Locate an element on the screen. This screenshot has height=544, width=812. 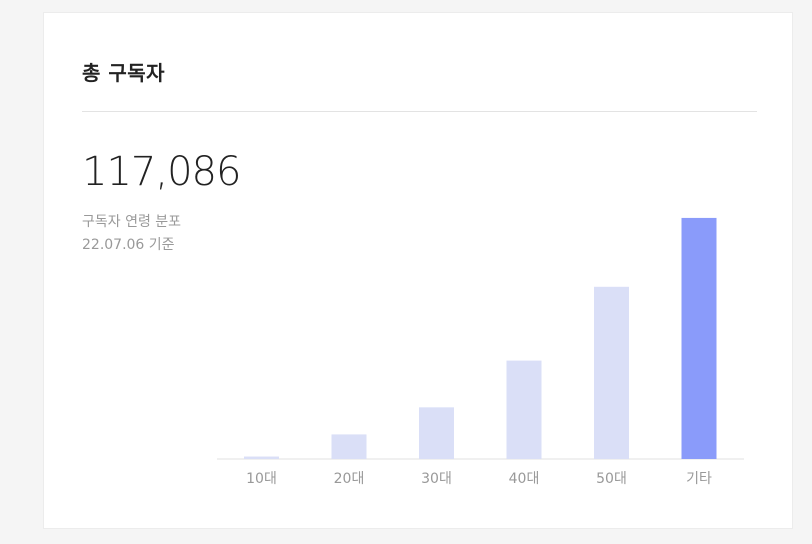
x-tick-label: 30대 is located at coordinates (436, 479).